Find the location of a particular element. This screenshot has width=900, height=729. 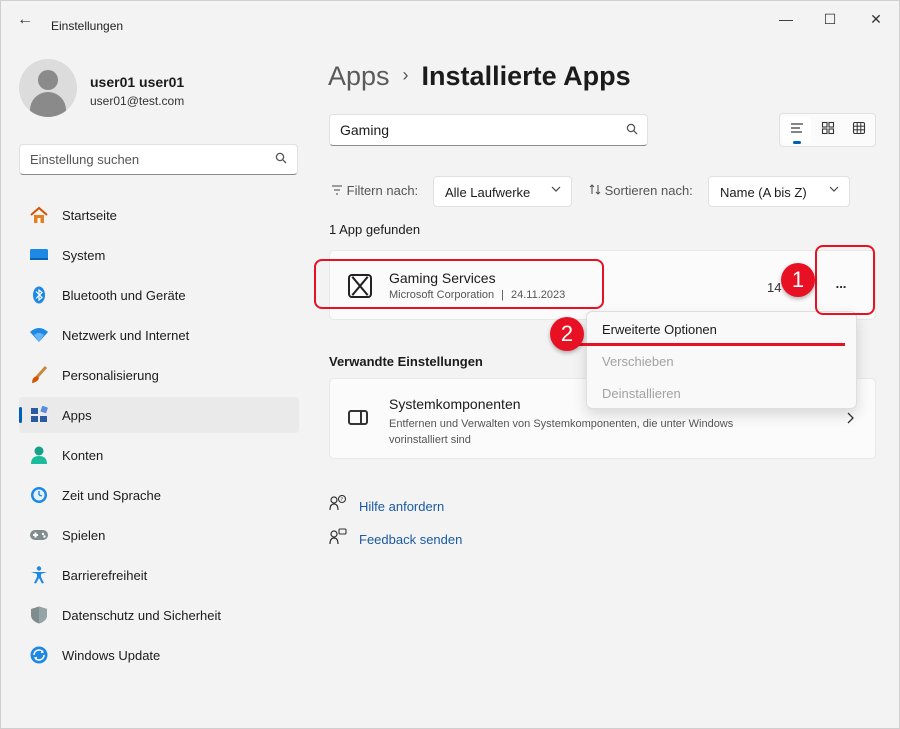

filter-icon is located at coordinates (339, 190).